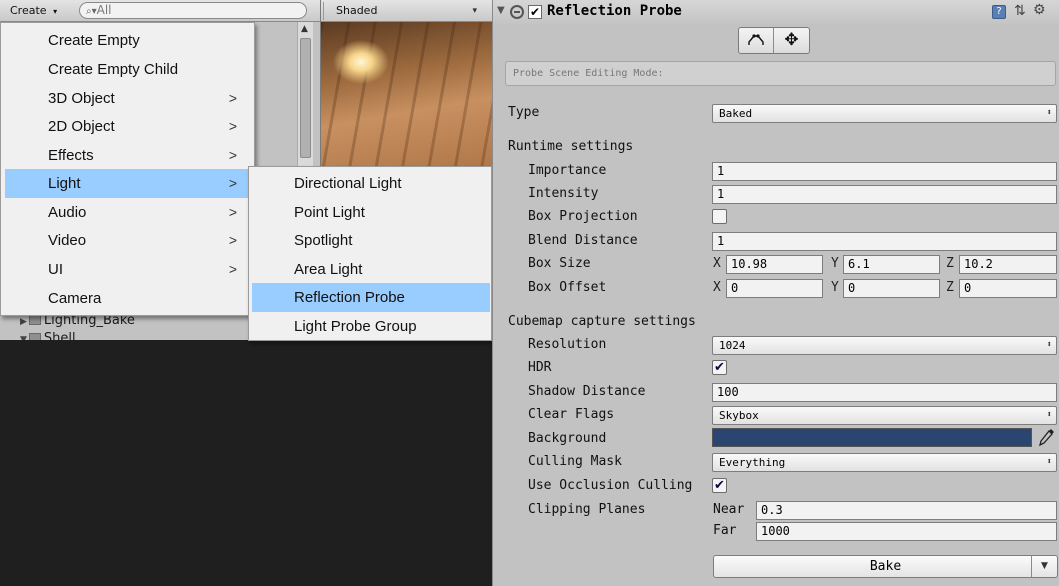  What do you see at coordinates (28, 10) in the screenshot?
I see `create-label: Create` at bounding box center [28, 10].